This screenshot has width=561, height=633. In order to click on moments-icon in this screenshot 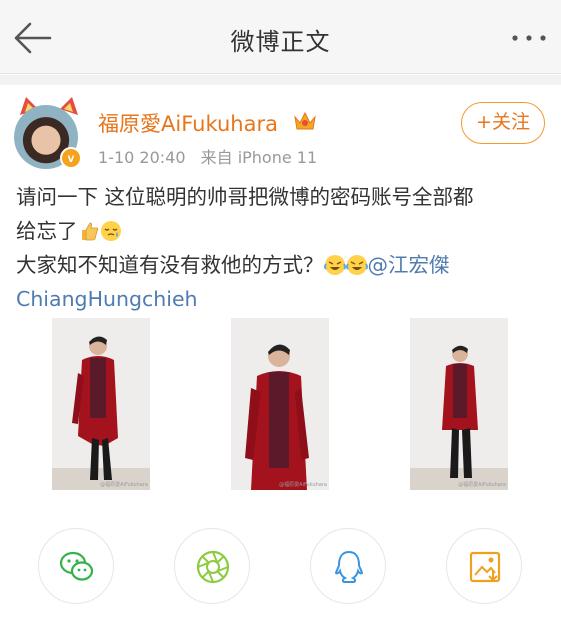, I will do `click(213, 567)`.